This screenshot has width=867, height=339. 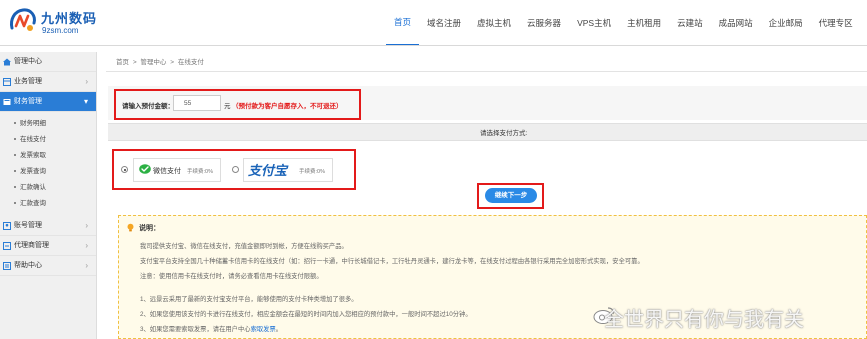 I want to click on notice-title: 说明：, so click(x=149, y=228).